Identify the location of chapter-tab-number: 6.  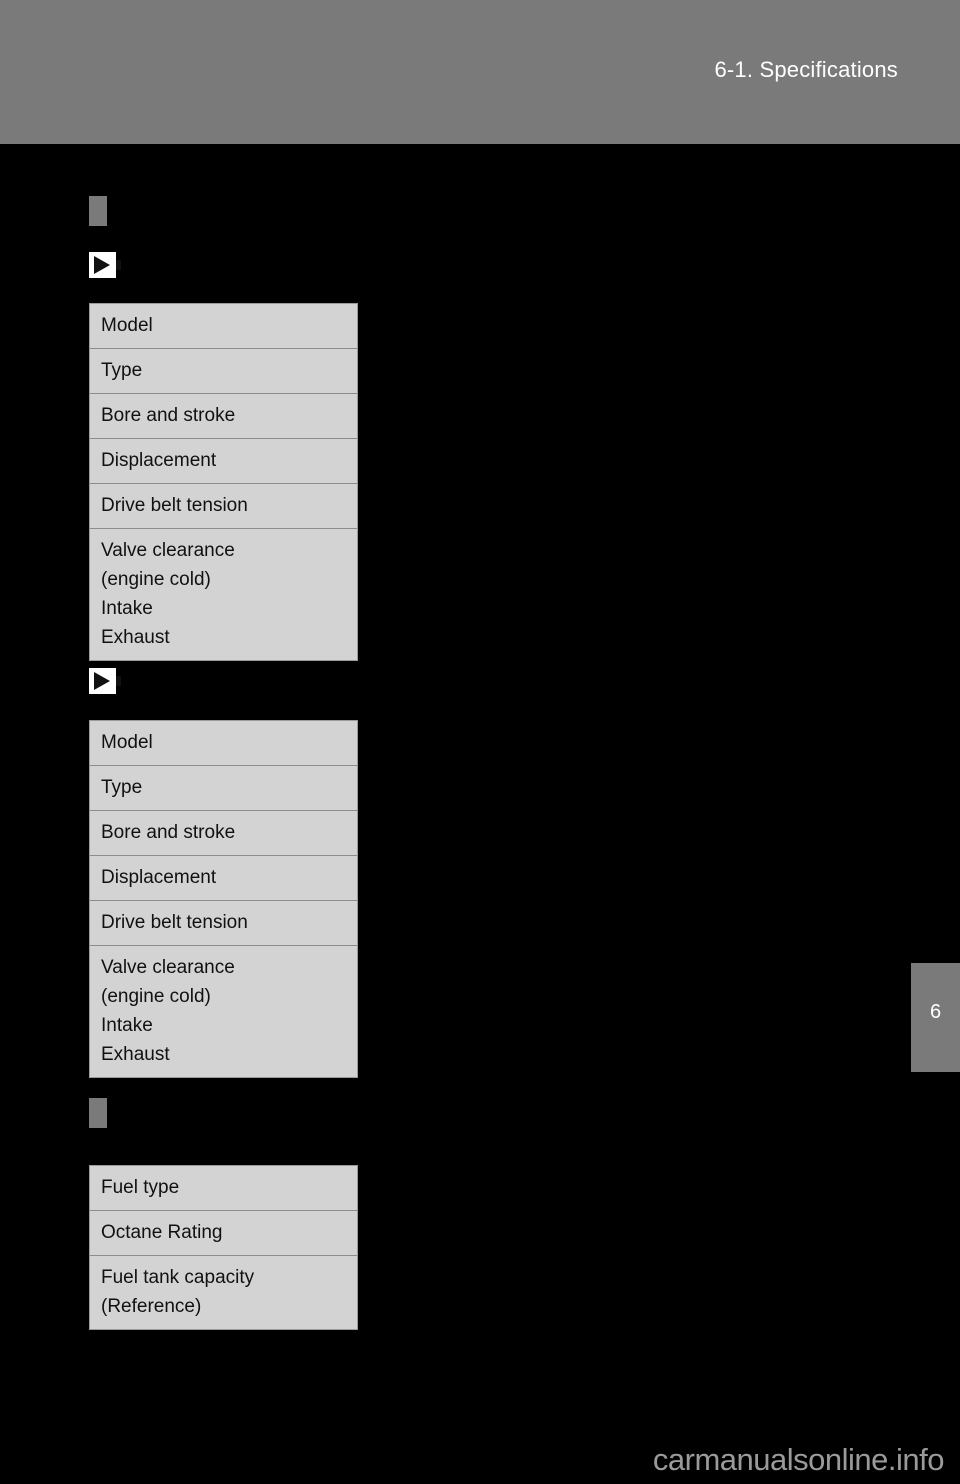
(935, 1012).